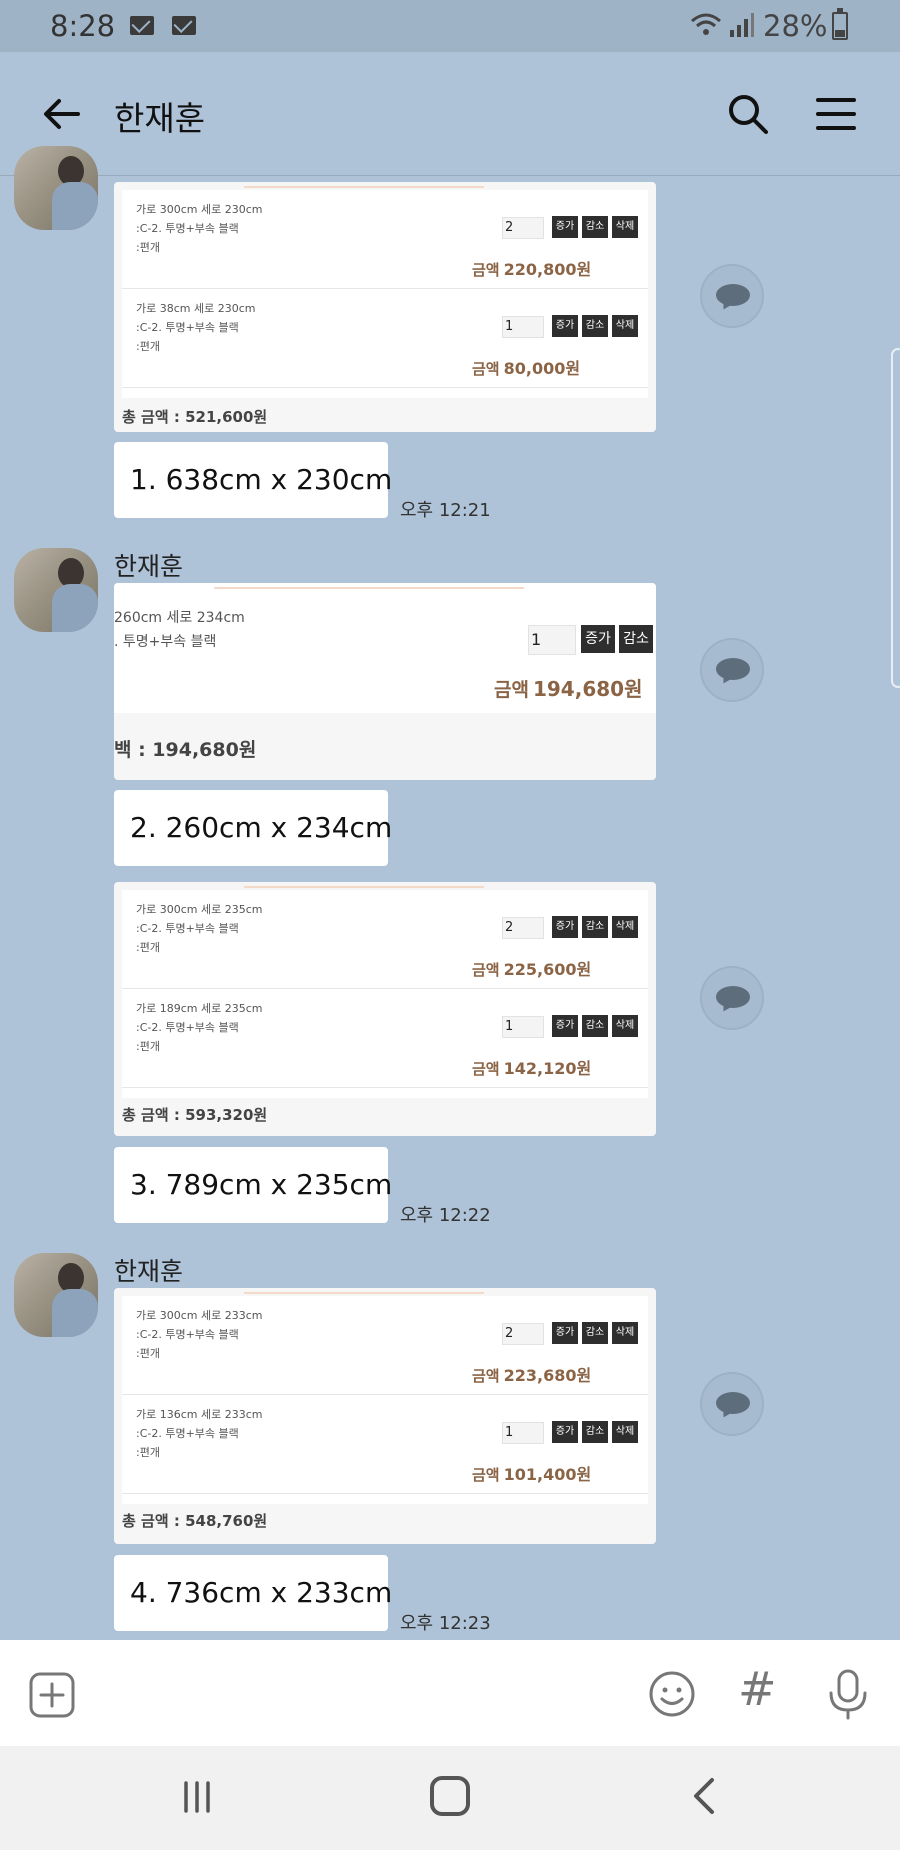 The height and width of the screenshot is (1850, 900). What do you see at coordinates (62, 114) in the screenshot?
I see `back-arrow-icon` at bounding box center [62, 114].